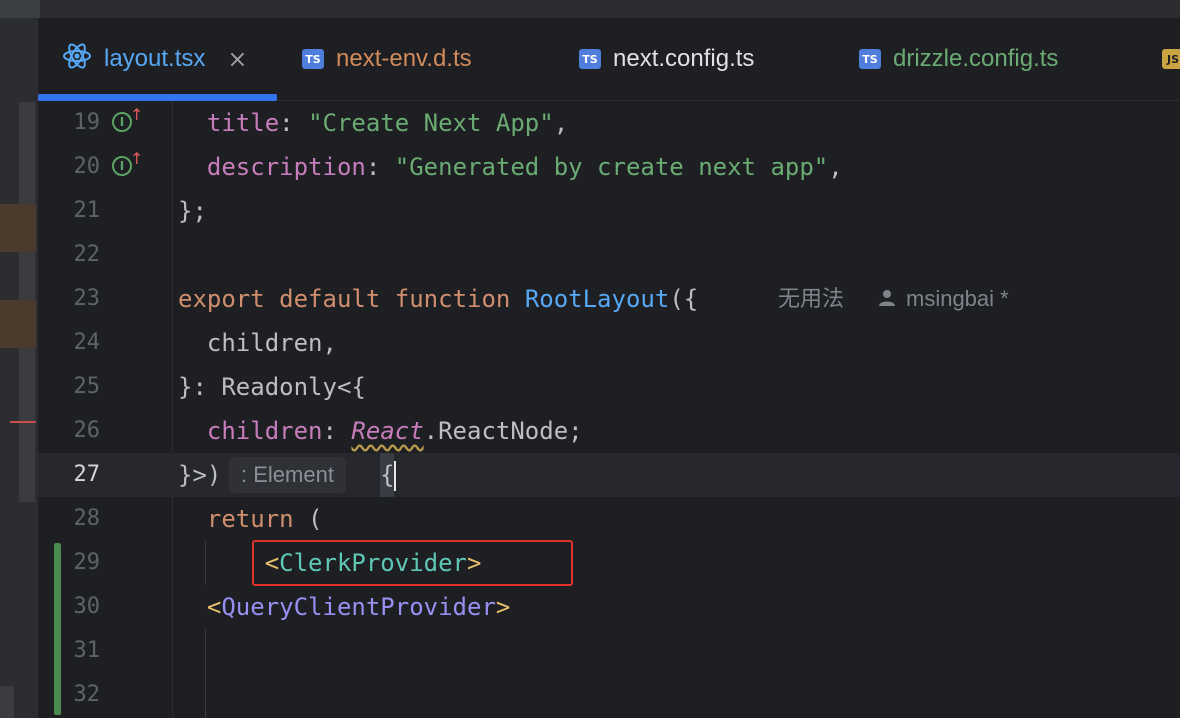  I want to click on line-number: 29, so click(87, 562).